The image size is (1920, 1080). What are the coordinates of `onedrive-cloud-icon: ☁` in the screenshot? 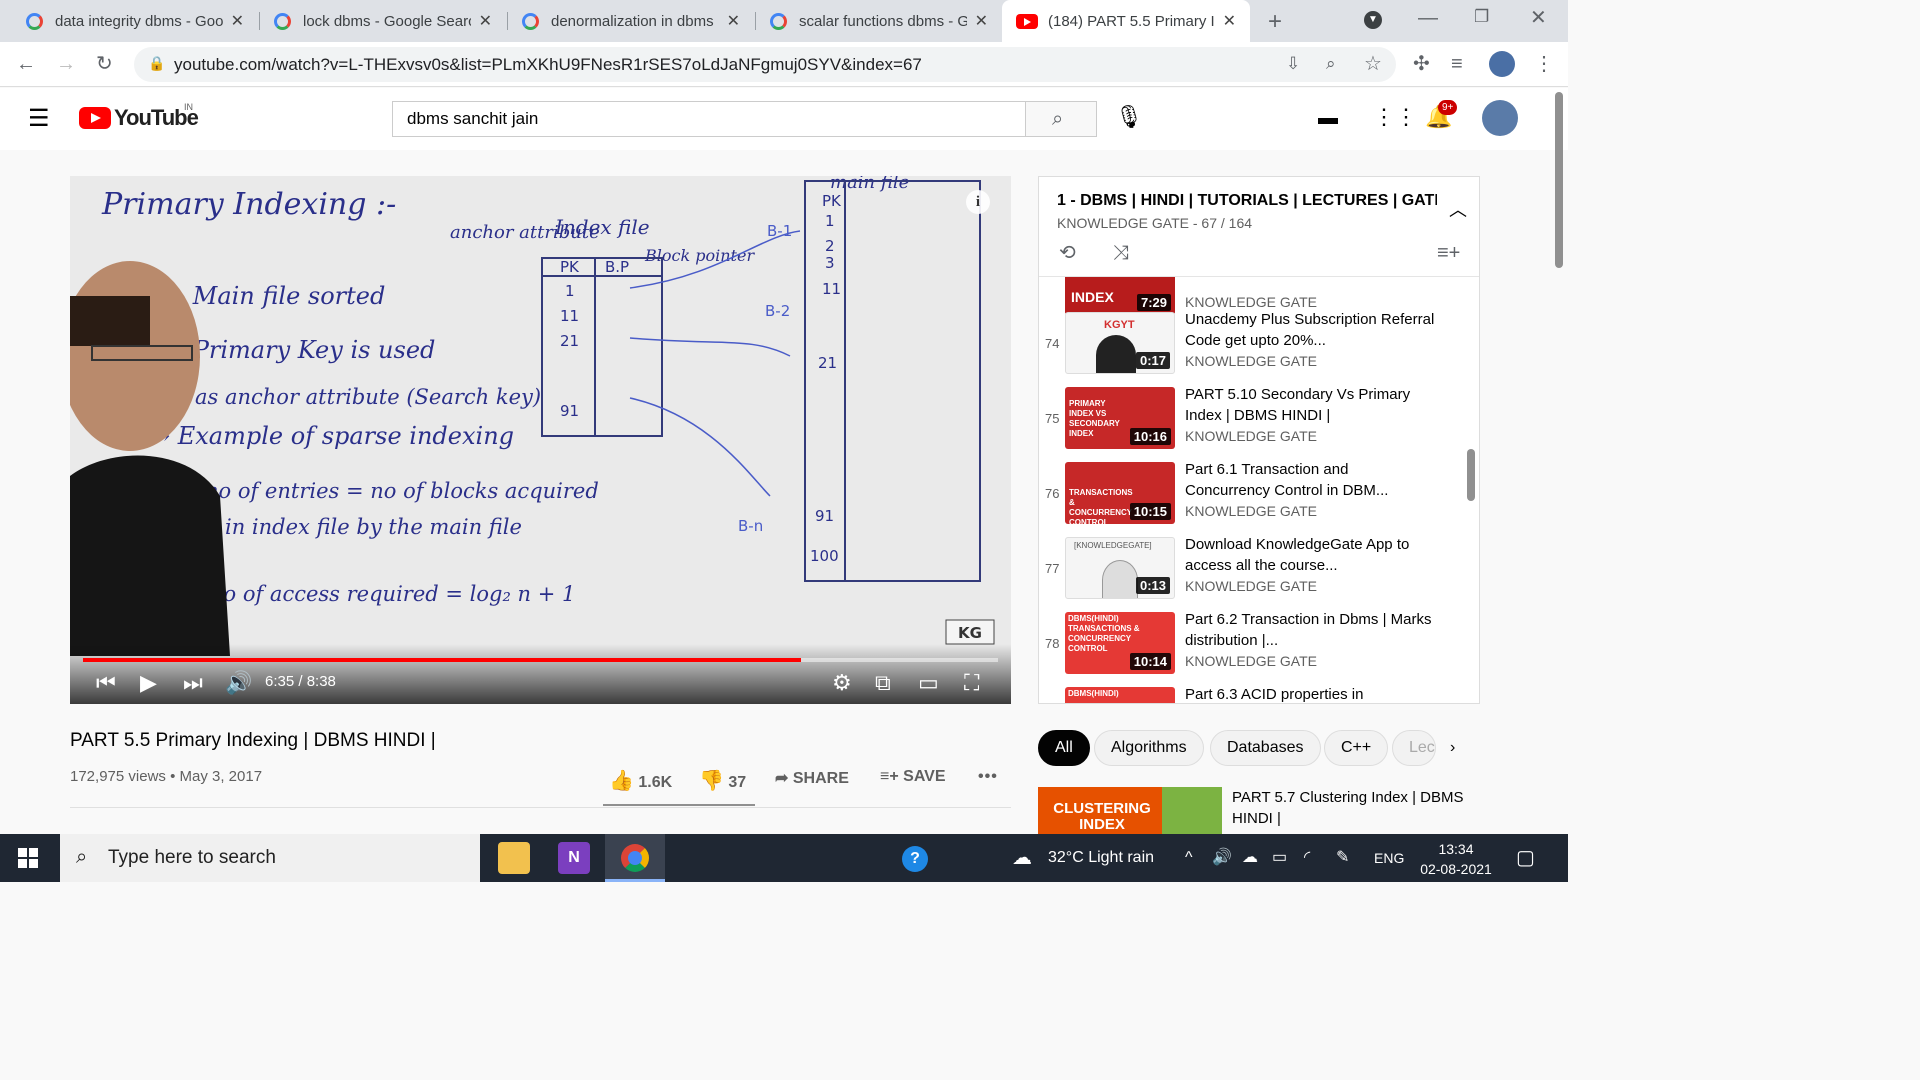 It's located at (1250, 858).